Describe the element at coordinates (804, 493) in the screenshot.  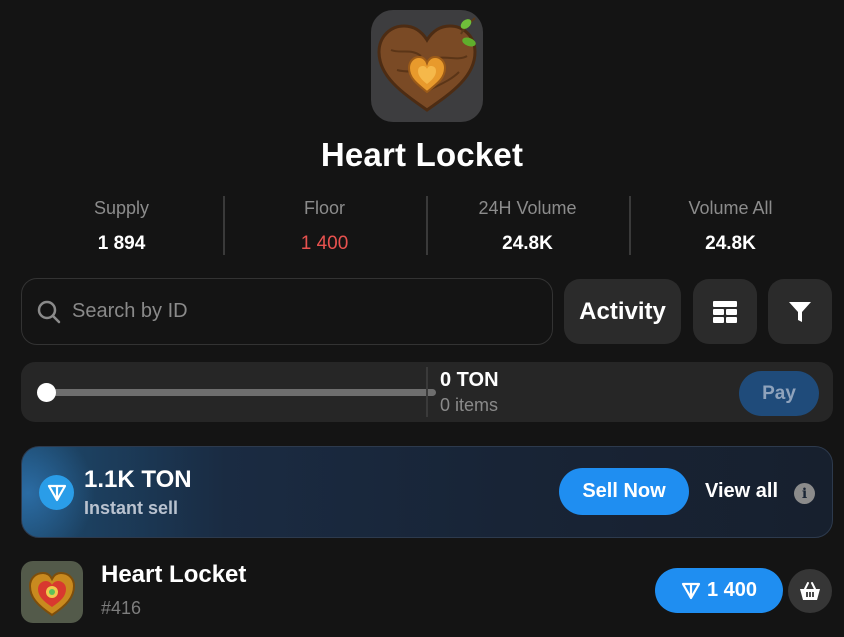
I see `info-icon: i` at that location.